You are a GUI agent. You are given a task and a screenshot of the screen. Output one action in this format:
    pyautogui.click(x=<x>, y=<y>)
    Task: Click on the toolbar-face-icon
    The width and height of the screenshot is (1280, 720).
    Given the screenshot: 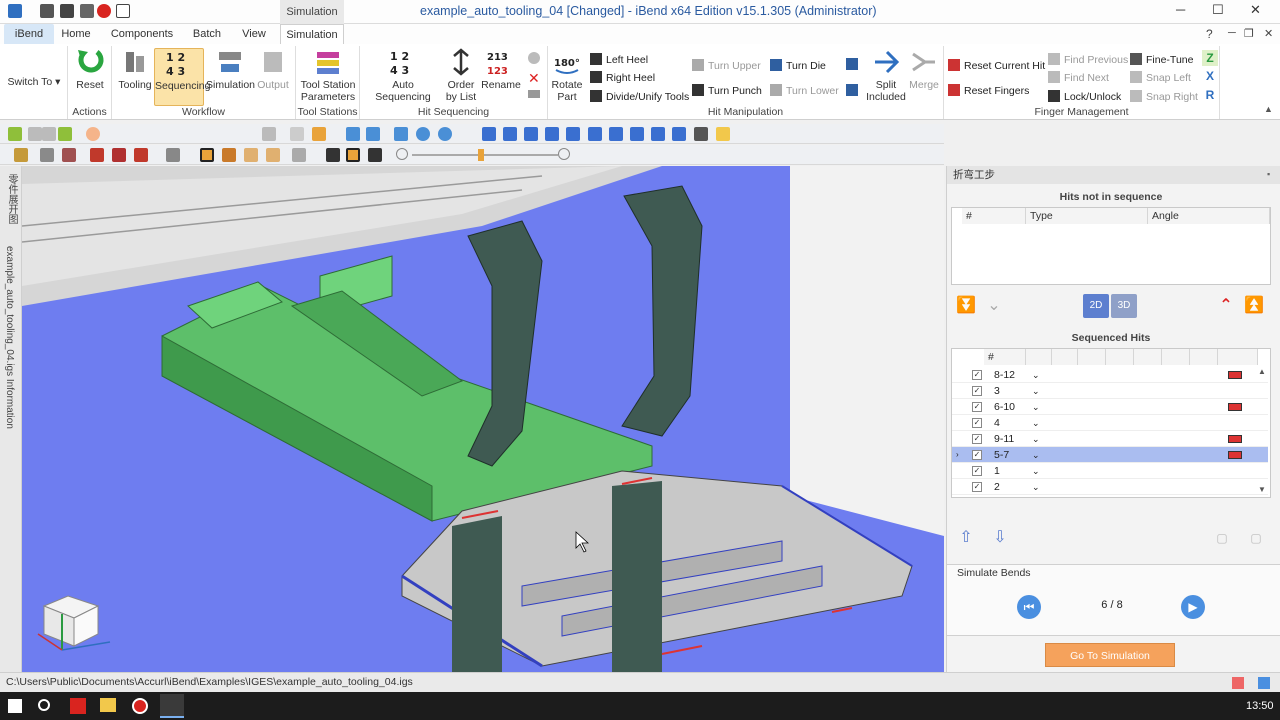 What is the action you would take?
    pyautogui.click(x=93, y=134)
    